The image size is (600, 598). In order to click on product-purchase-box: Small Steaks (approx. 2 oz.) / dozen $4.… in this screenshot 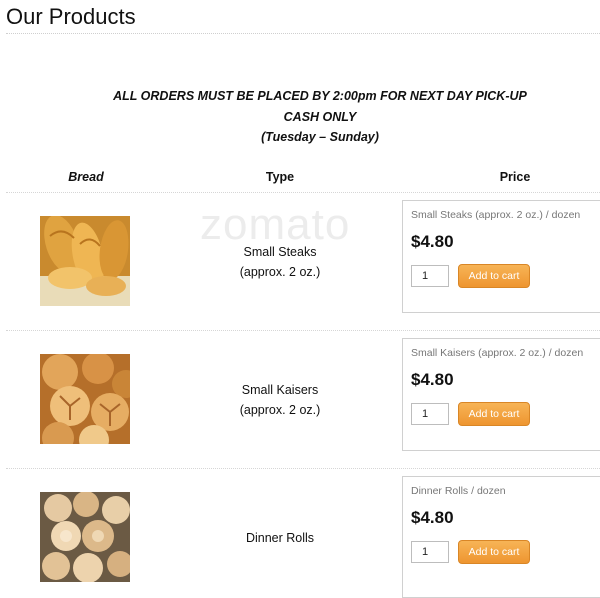, I will do `click(501, 256)`.